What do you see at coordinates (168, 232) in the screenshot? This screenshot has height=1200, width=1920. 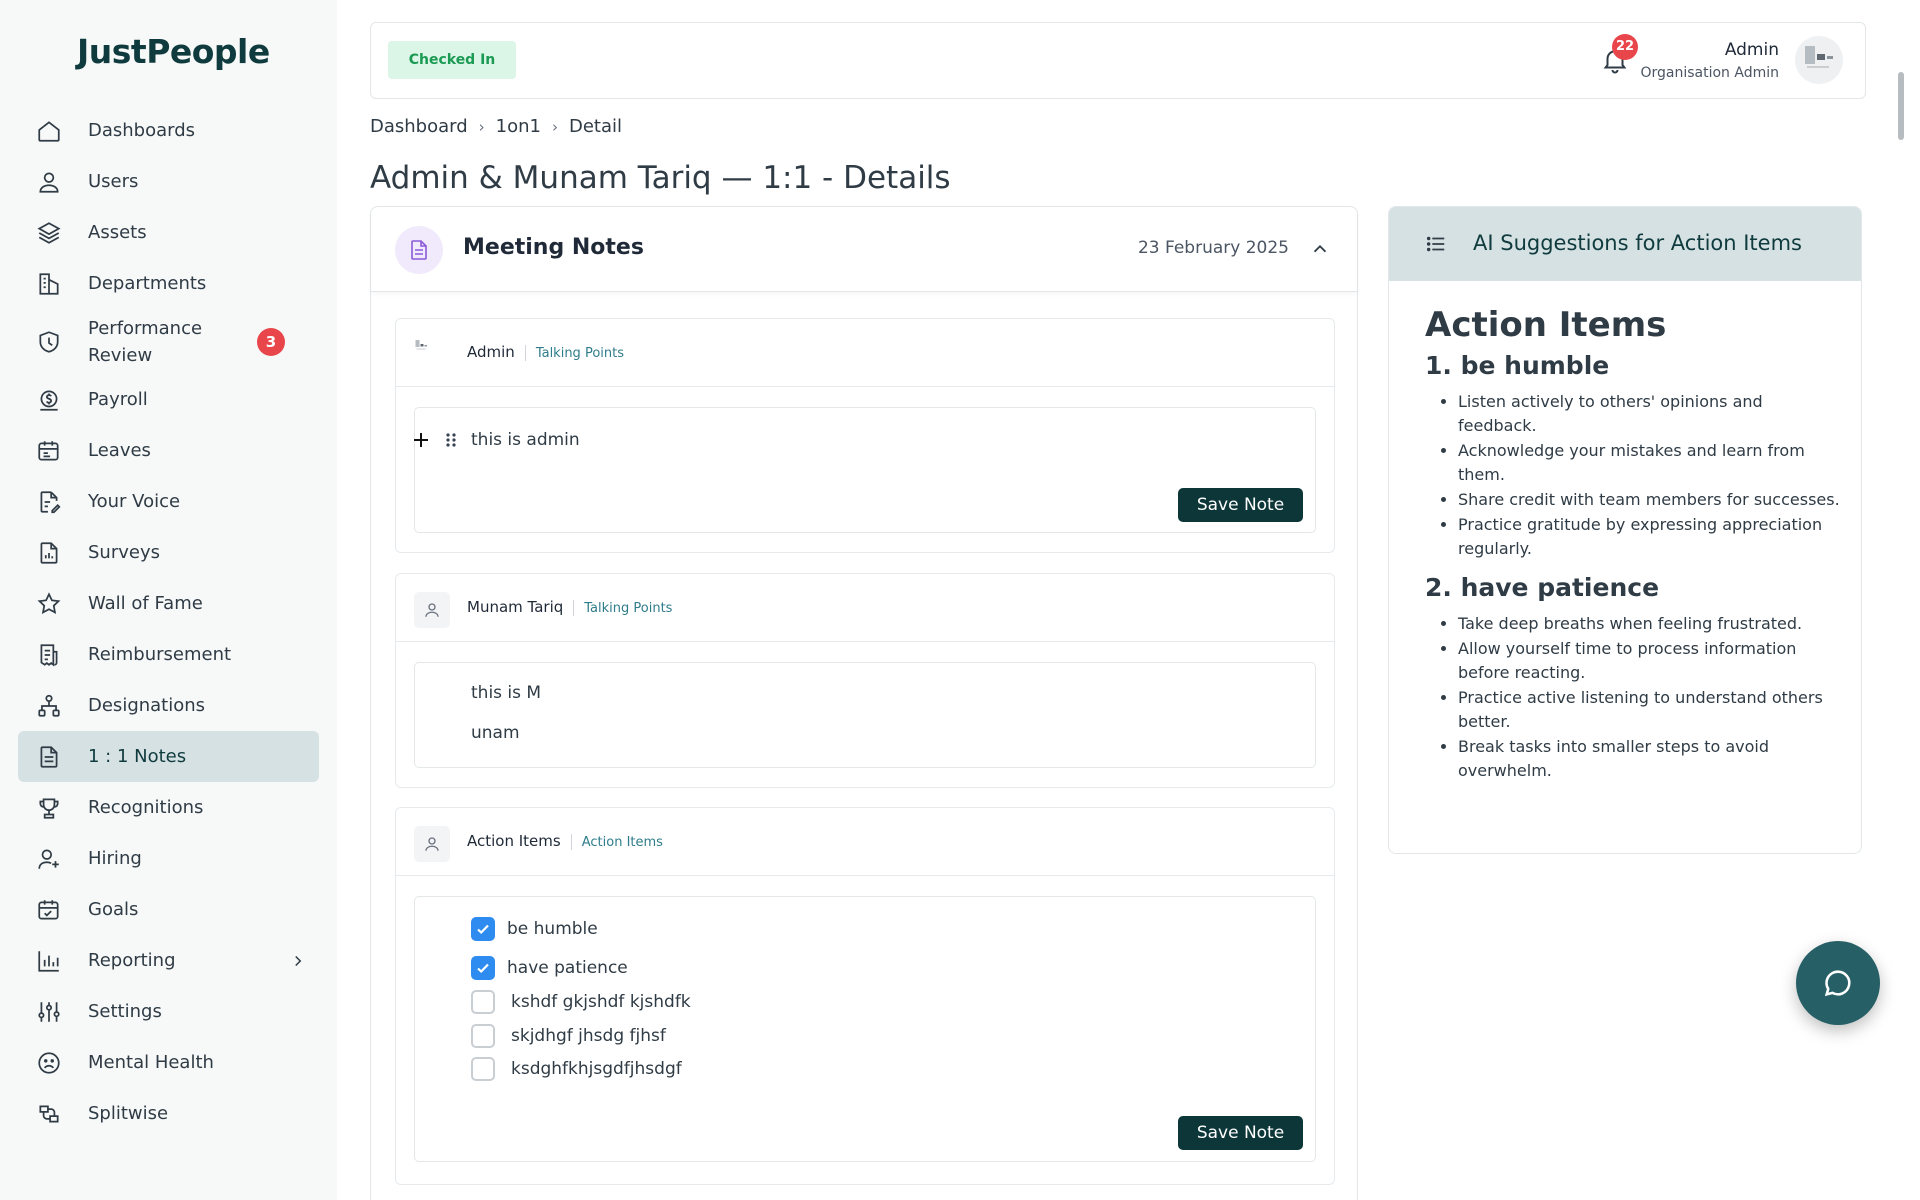 I see `sidebar-item-assets: Assets` at bounding box center [168, 232].